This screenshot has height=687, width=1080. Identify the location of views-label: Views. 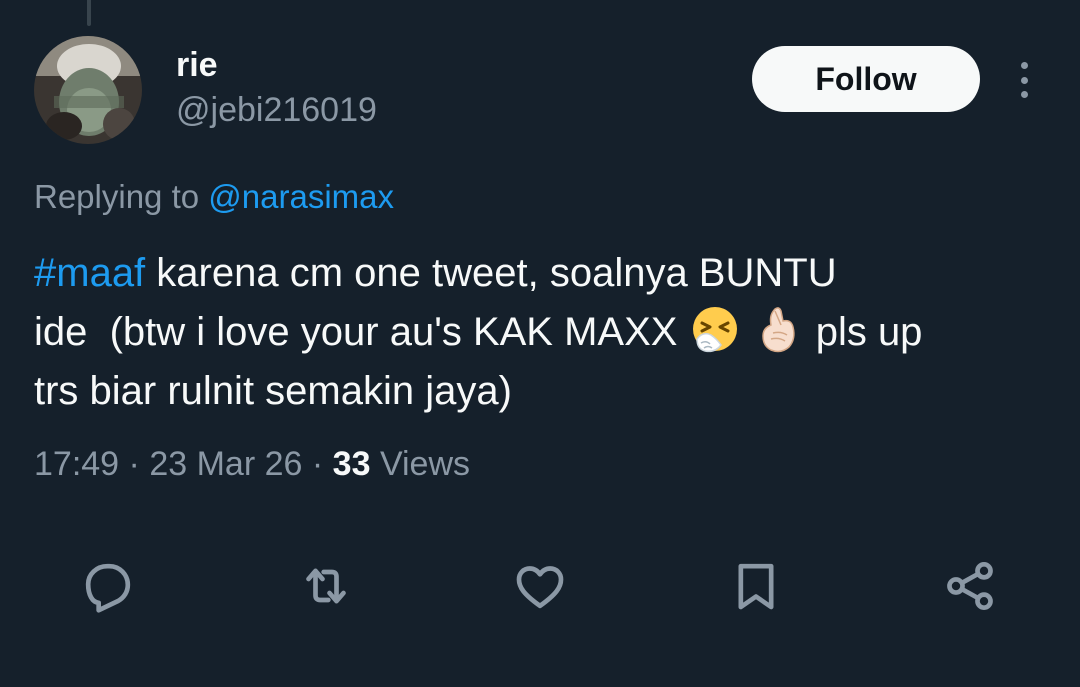
(425, 464).